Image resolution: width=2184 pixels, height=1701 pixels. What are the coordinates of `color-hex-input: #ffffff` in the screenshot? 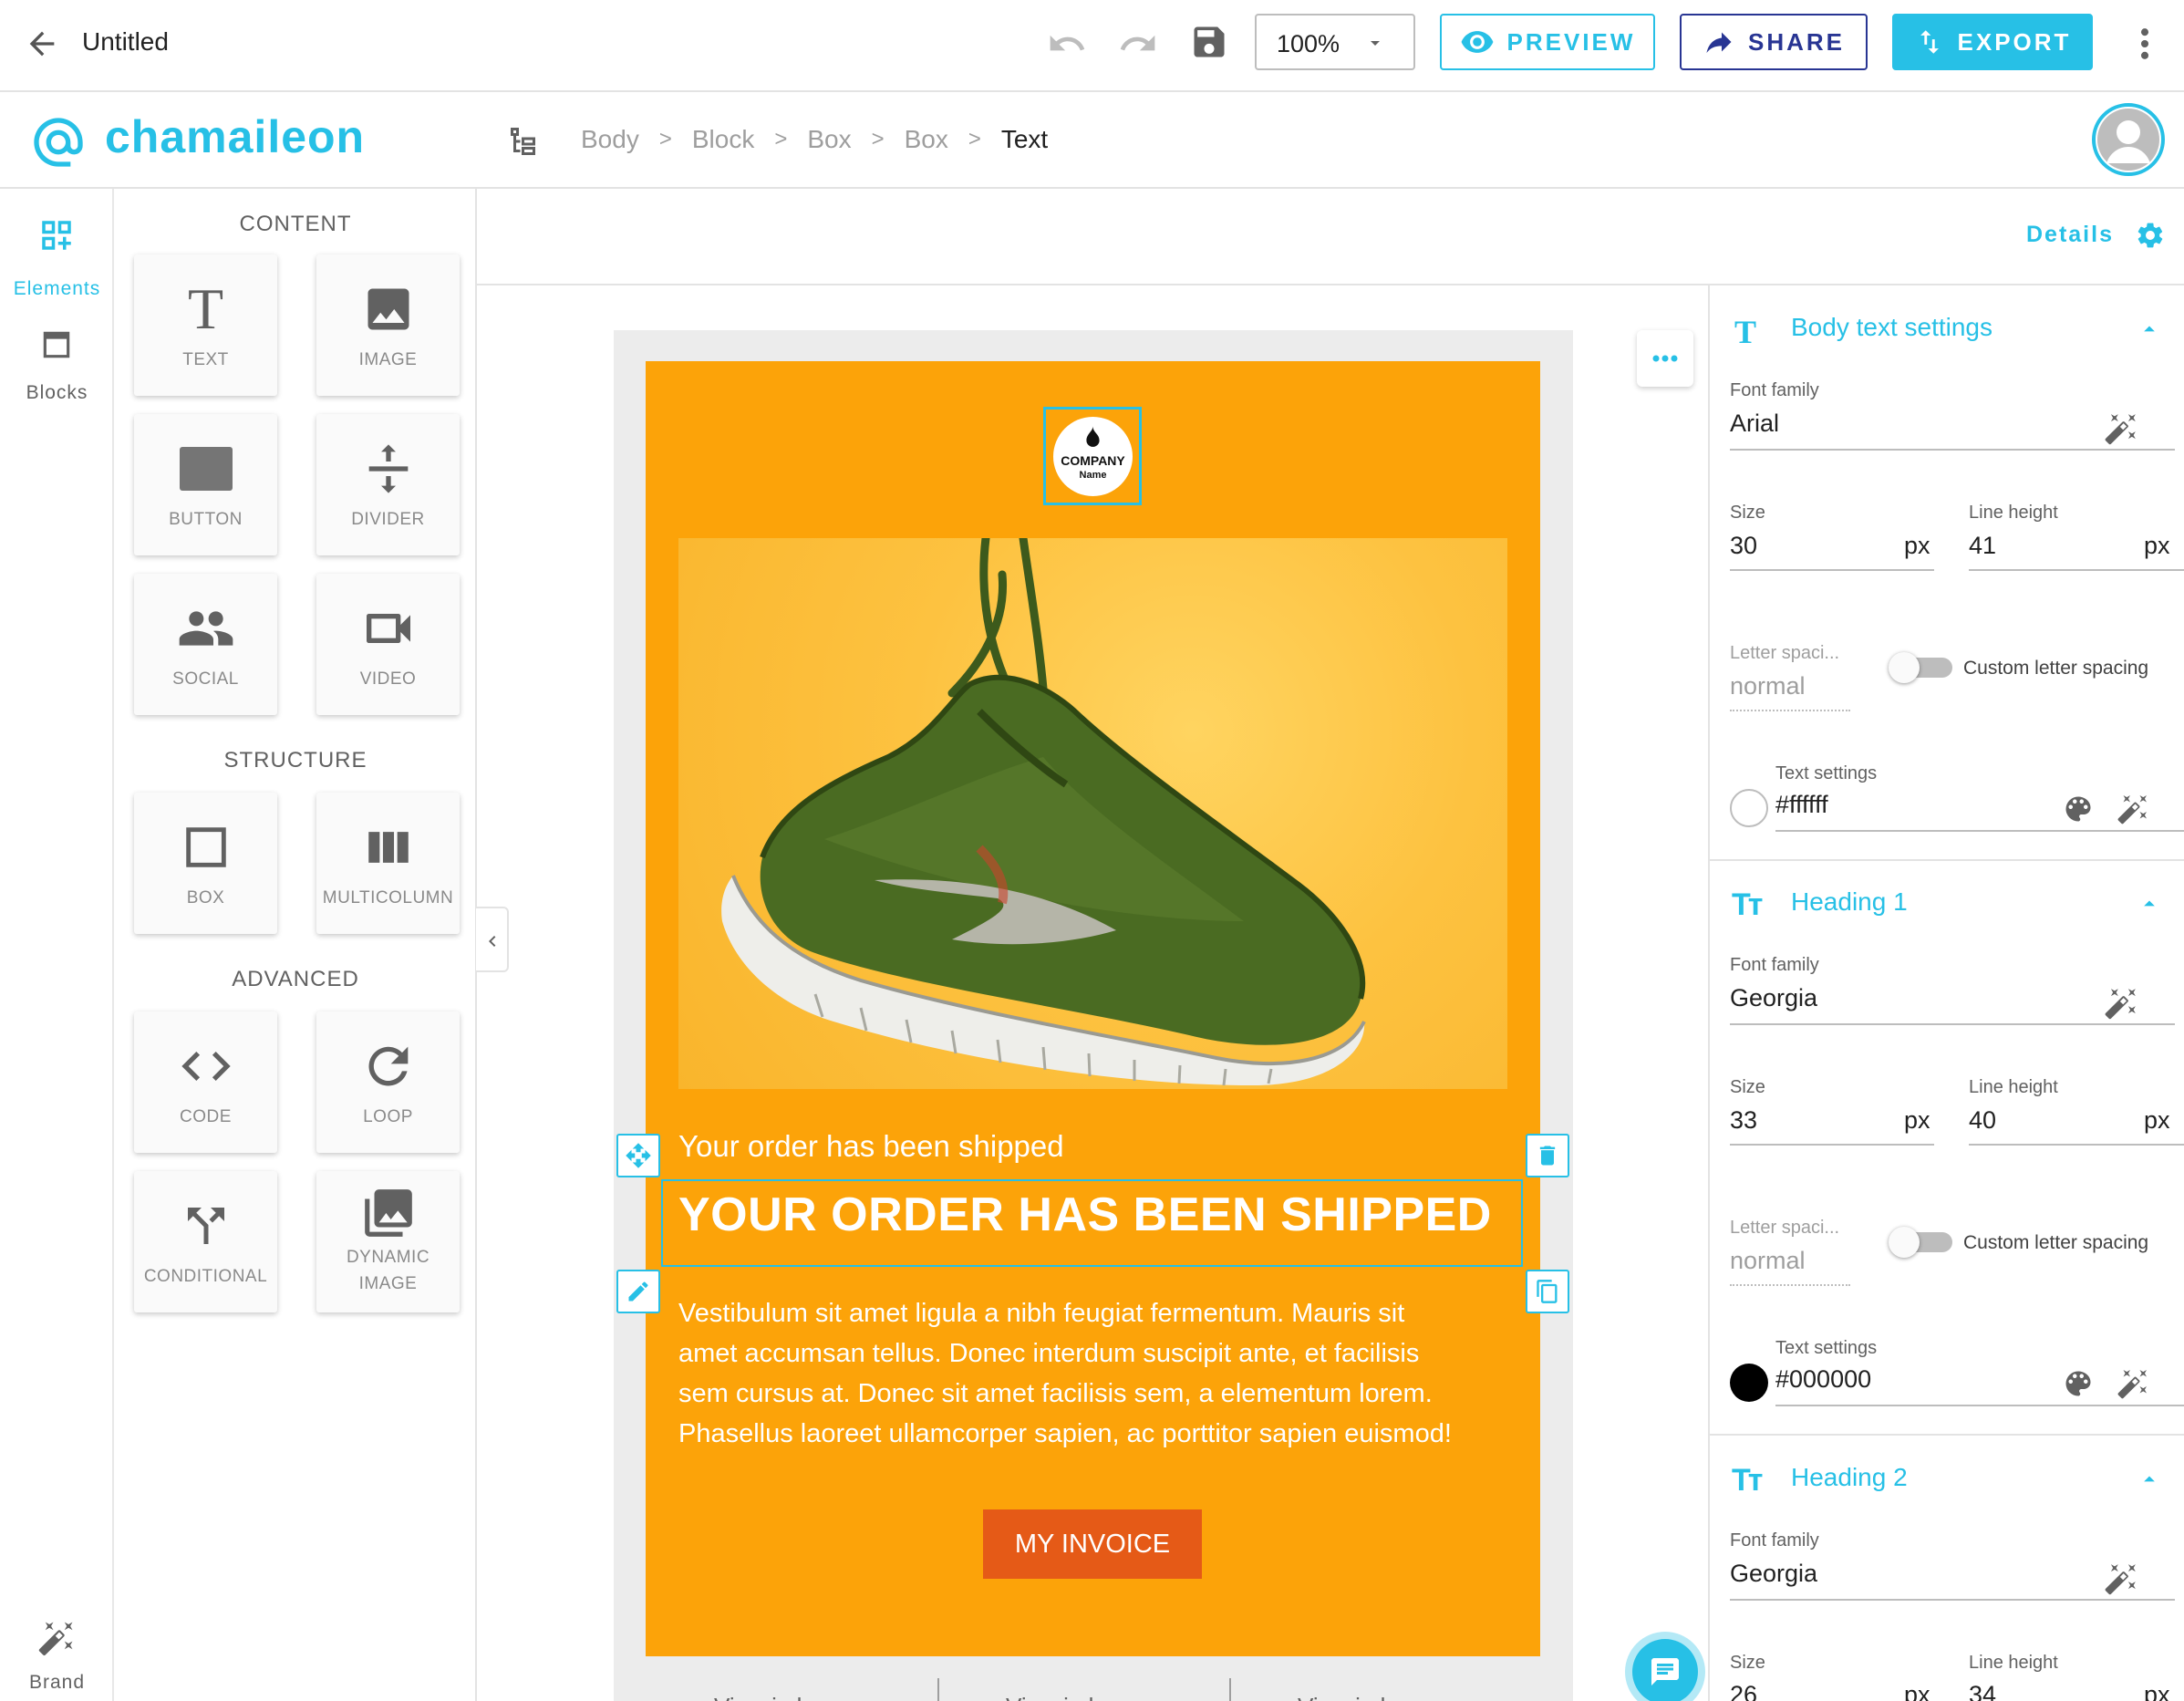 It's located at (1802, 805).